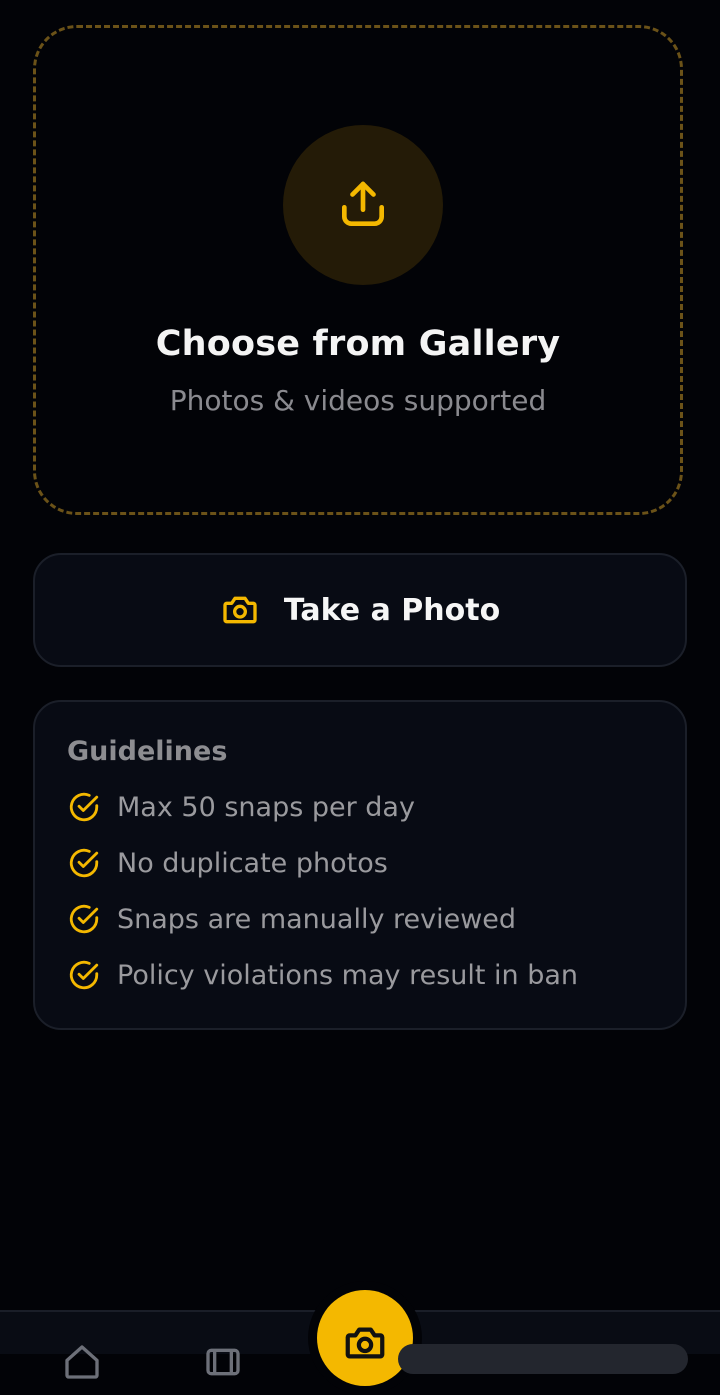 The width and height of the screenshot is (720, 1395). I want to click on guidelines-title: Guidelines, so click(147, 751).